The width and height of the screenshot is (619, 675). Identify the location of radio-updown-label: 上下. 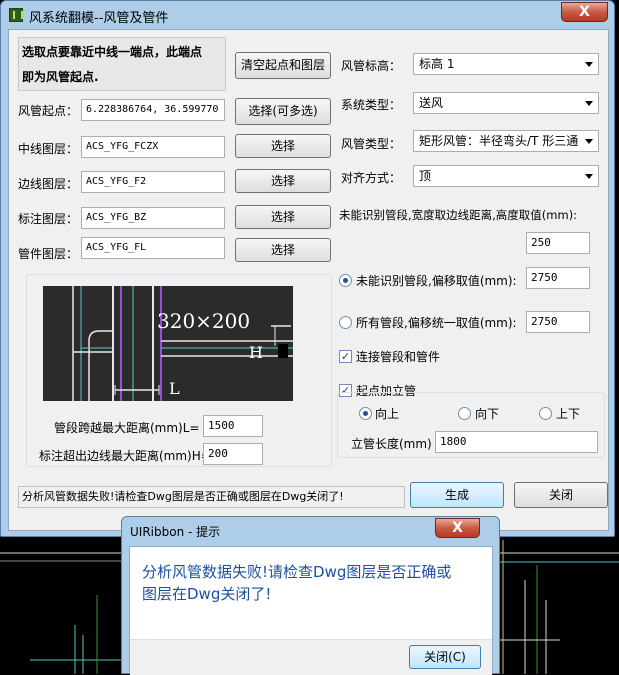
(568, 414).